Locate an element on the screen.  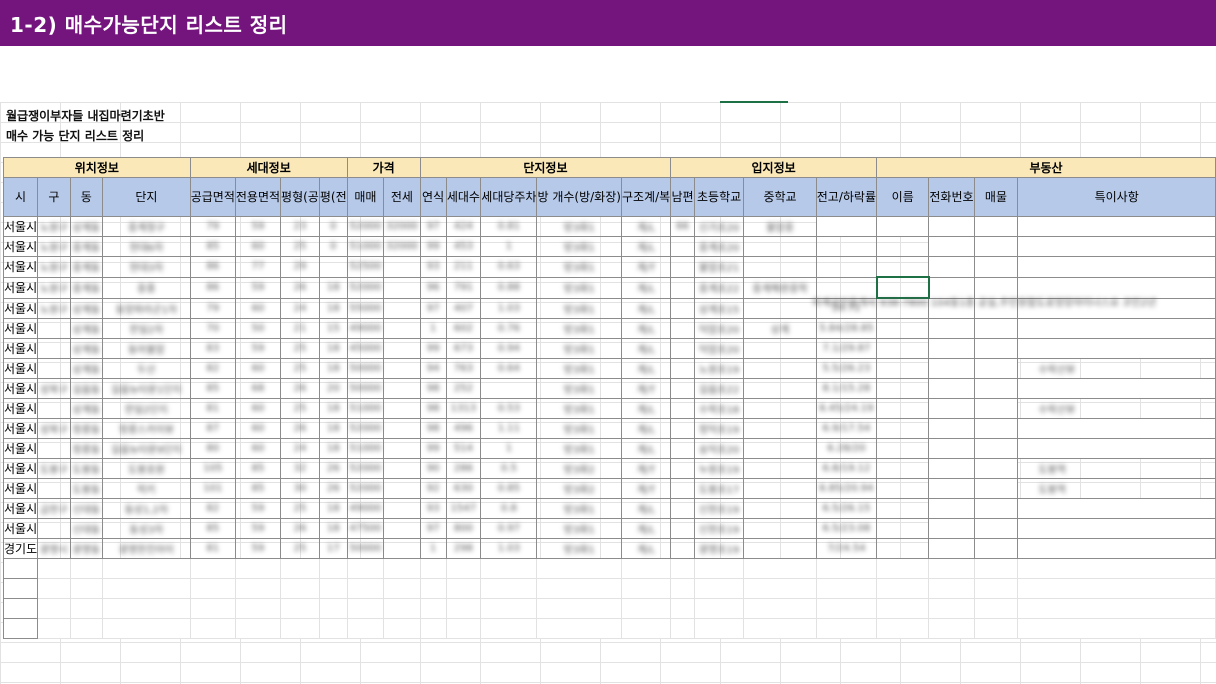
cell-agent-name is located at coordinates (903, 428).